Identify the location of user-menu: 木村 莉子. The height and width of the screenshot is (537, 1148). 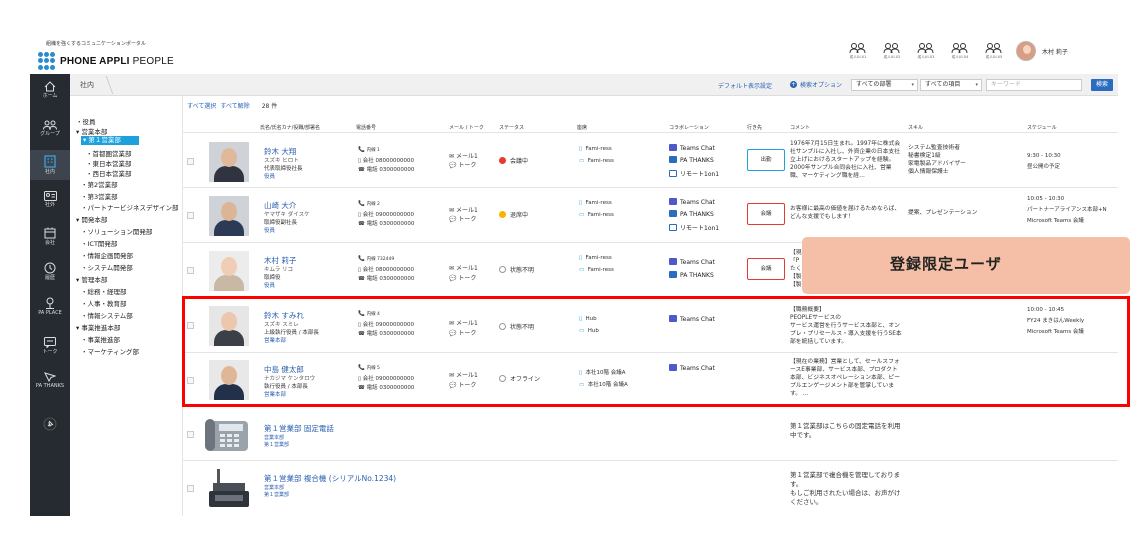
(1042, 51).